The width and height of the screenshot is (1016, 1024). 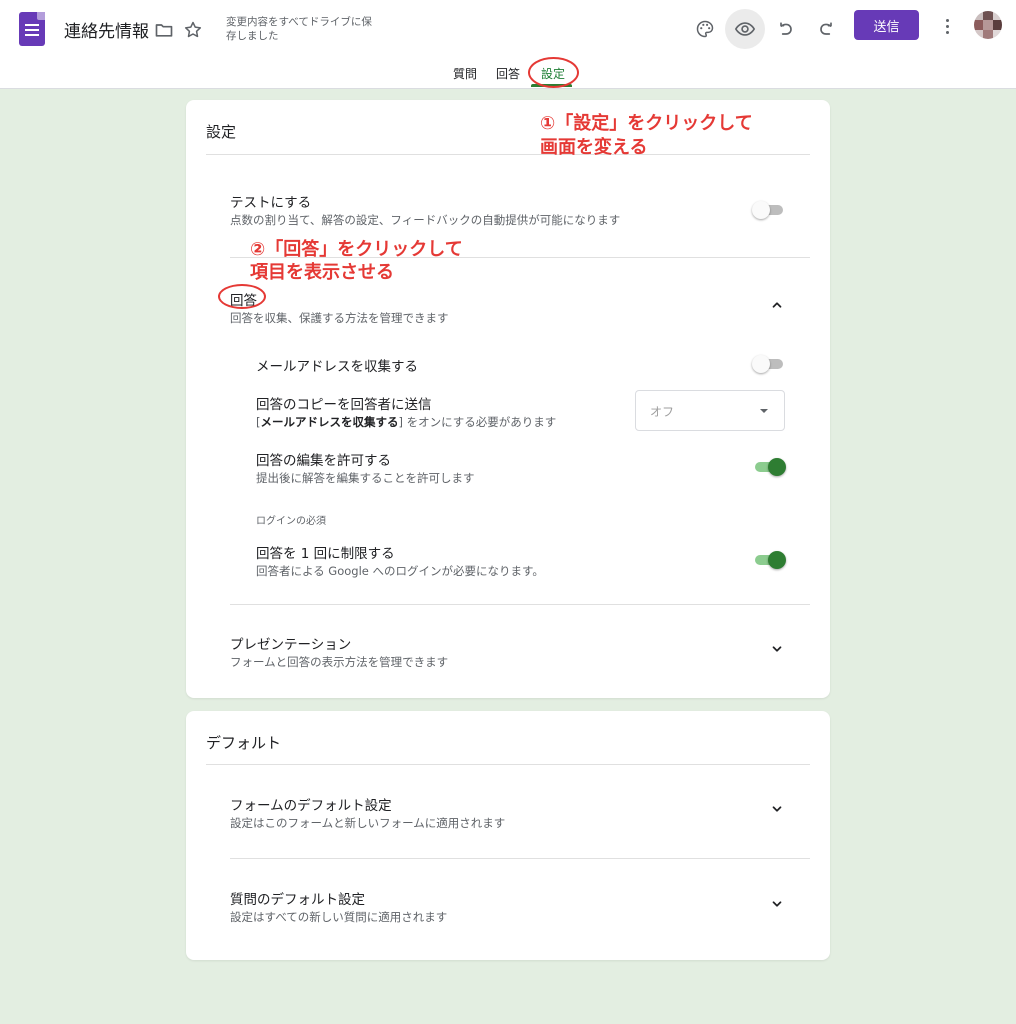 What do you see at coordinates (886, 25) in the screenshot?
I see `send-button: 送信` at bounding box center [886, 25].